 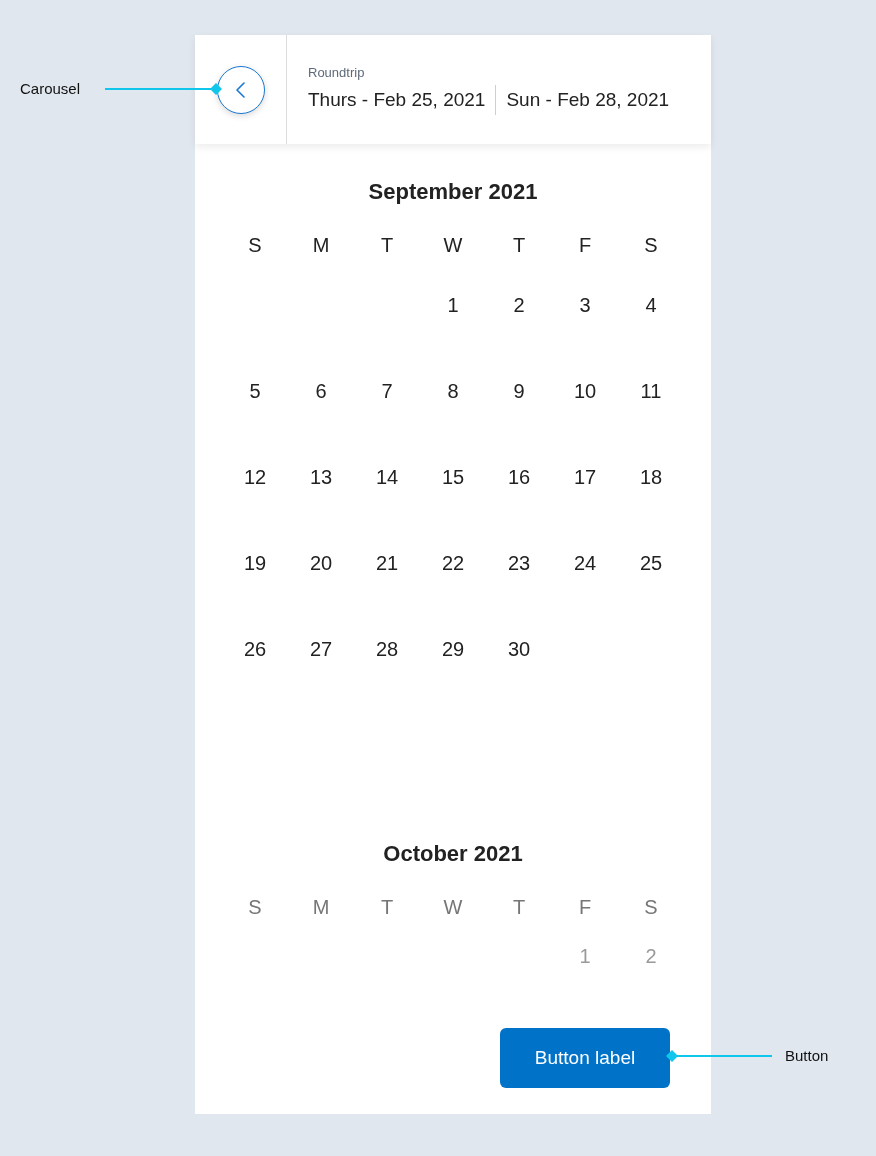 What do you see at coordinates (453, 305) in the screenshot?
I see `calendar-day: 1` at bounding box center [453, 305].